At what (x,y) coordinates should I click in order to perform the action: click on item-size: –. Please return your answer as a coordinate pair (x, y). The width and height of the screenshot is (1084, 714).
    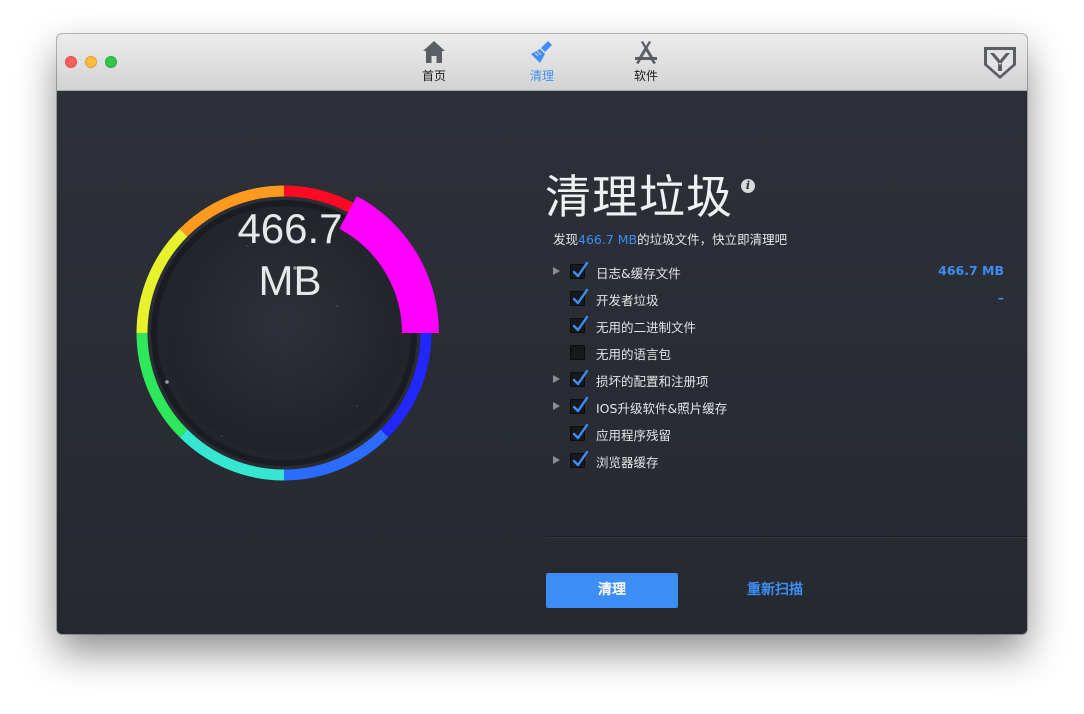
    Looking at the image, I should click on (1000, 297).